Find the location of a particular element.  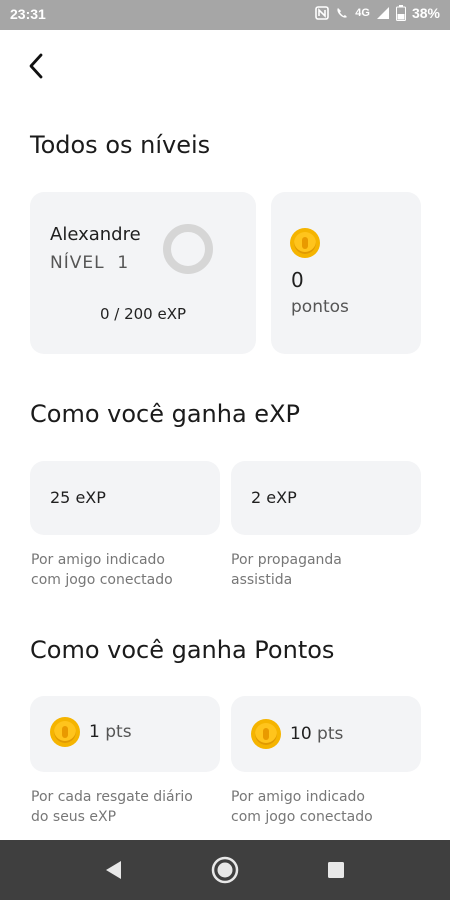

exp-referral-card: 25 eXP is located at coordinates (125, 498).